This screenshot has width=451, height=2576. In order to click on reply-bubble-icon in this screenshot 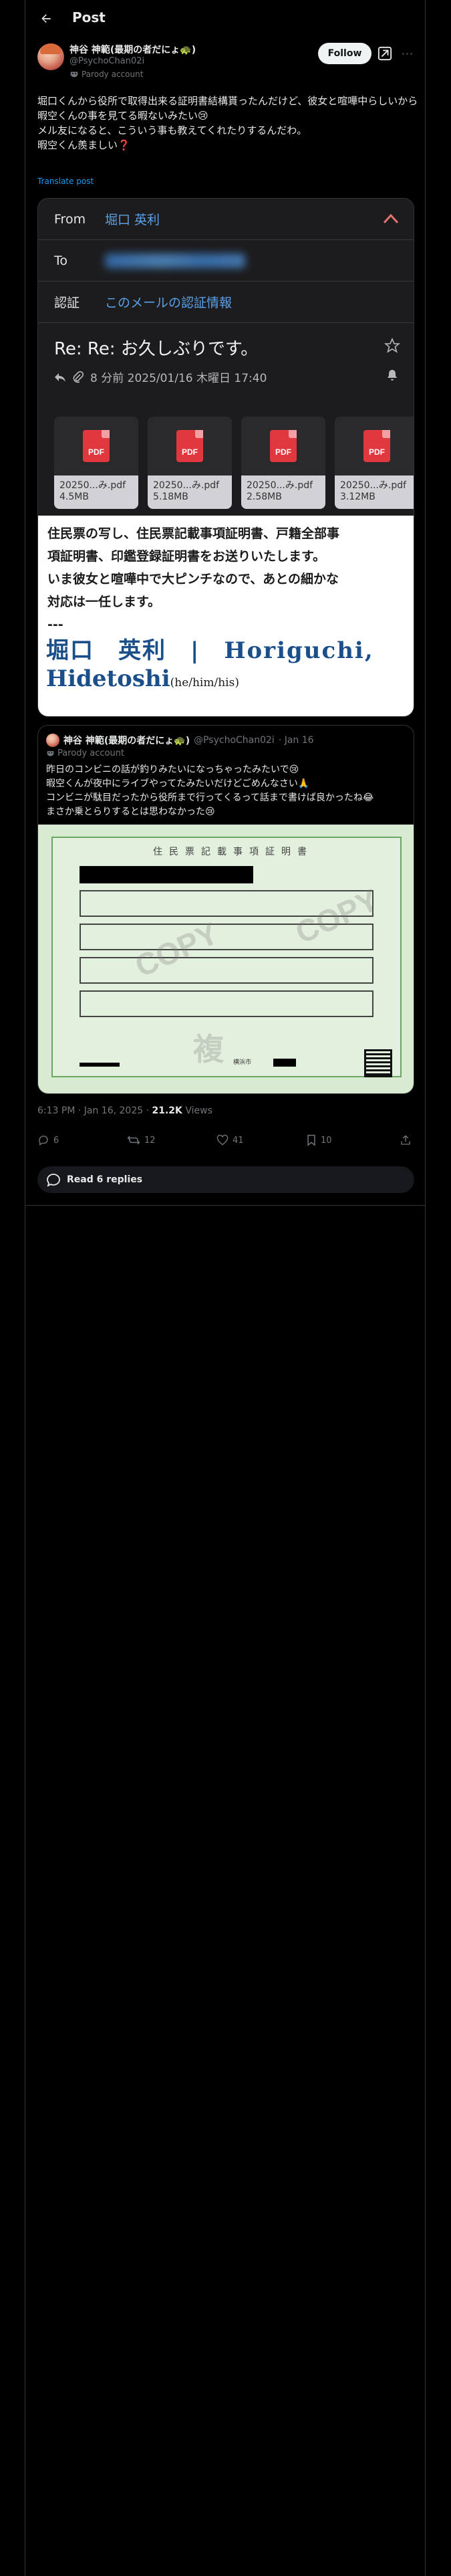, I will do `click(43, 1141)`.